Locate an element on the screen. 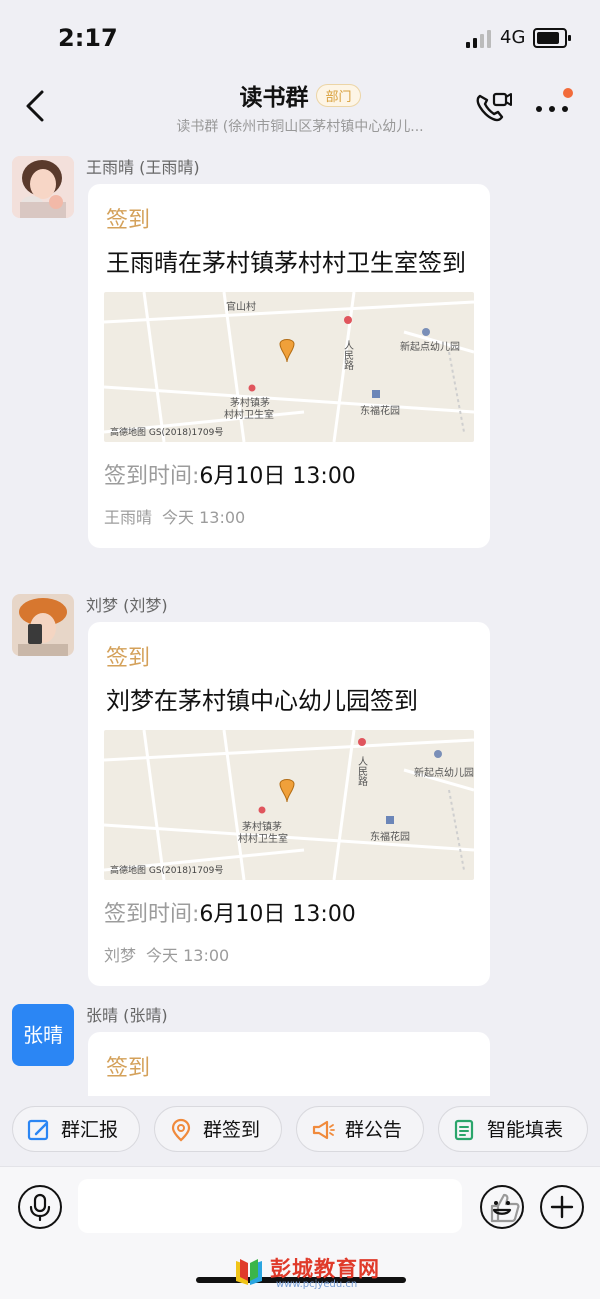 The width and height of the screenshot is (600, 1299). chip-label: 群汇报 is located at coordinates (90, 1130).